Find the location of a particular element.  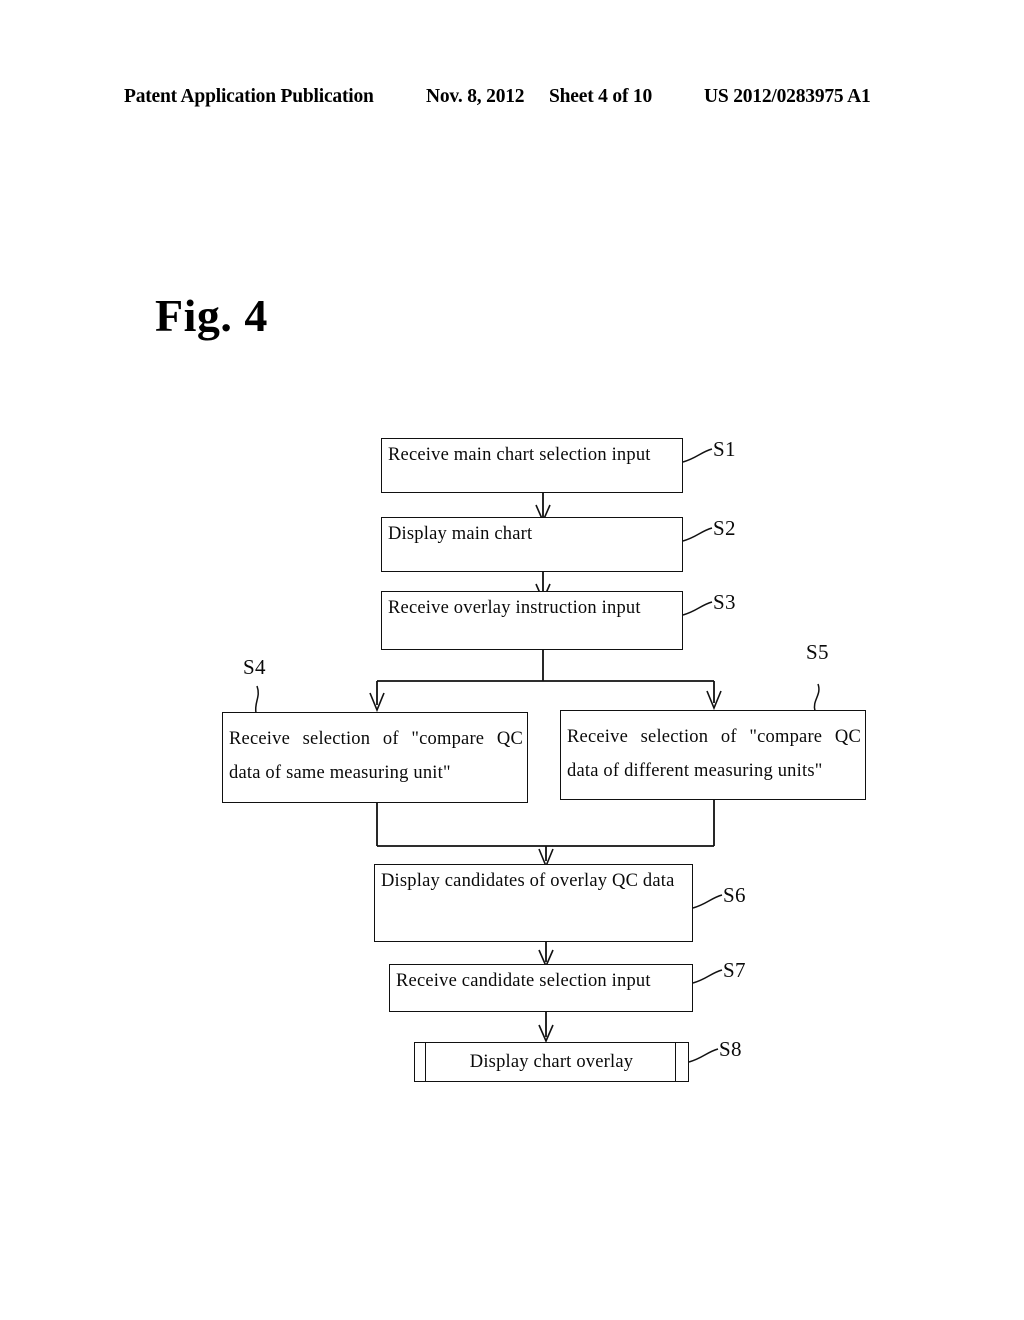

flowchart-node-s7: Receive candidate selection input is located at coordinates (541, 988).